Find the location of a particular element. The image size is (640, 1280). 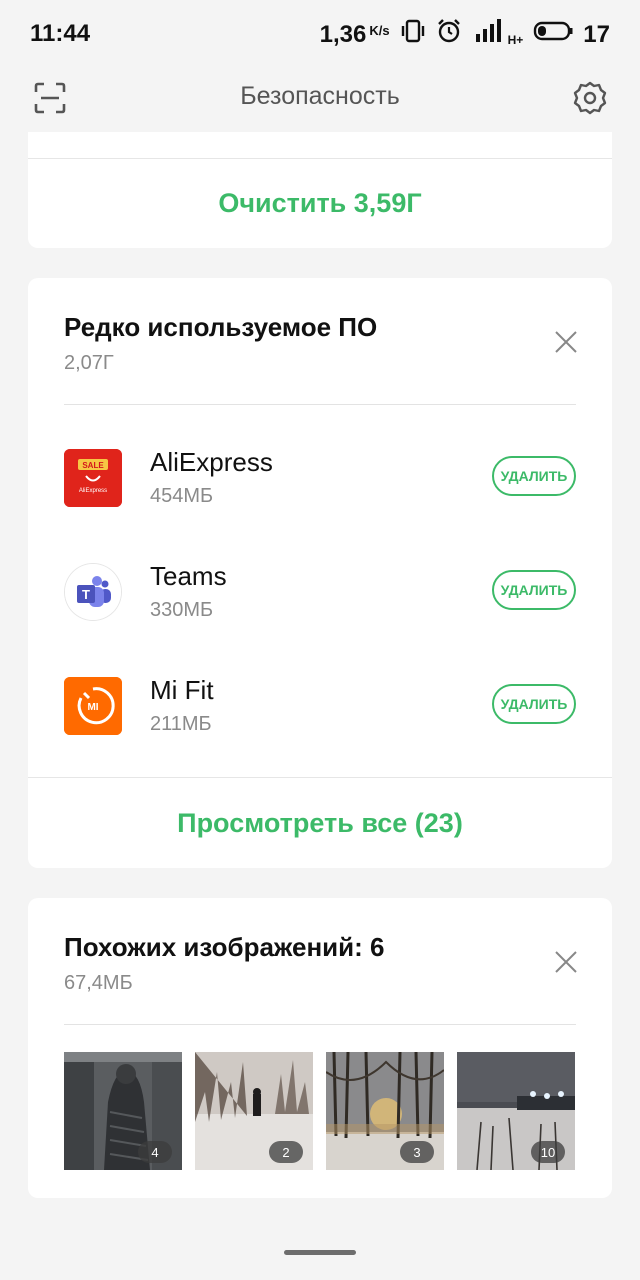

network-speed-unit: K/s is located at coordinates (379, 30).